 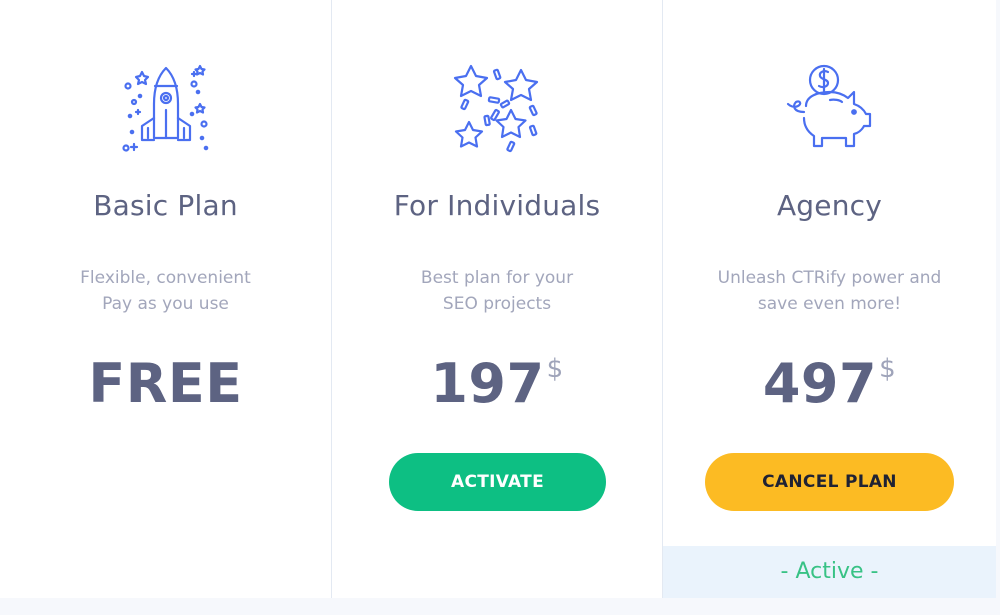 What do you see at coordinates (165, 304) in the screenshot?
I see `plan-description-line: Pay as you use` at bounding box center [165, 304].